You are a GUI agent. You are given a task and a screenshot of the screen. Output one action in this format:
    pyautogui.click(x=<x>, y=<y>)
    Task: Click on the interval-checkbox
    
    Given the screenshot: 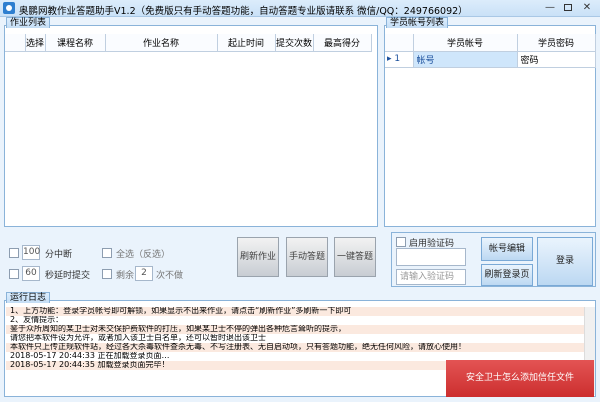 What is the action you would take?
    pyautogui.click(x=14, y=253)
    